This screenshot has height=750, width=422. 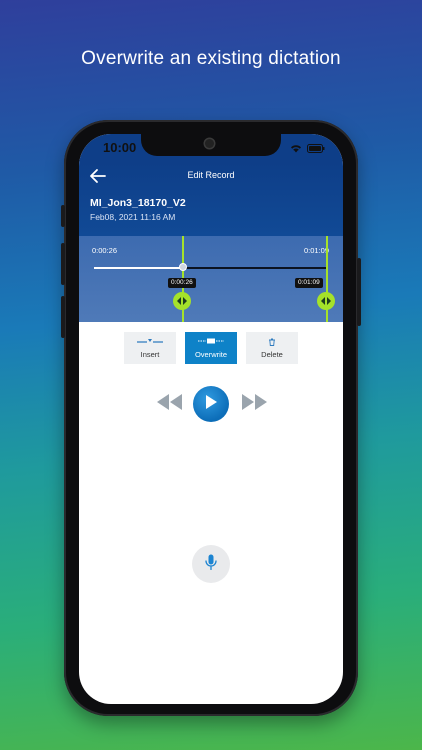 I want to click on headline: Overwrite an existing dictation, so click(x=211, y=58).